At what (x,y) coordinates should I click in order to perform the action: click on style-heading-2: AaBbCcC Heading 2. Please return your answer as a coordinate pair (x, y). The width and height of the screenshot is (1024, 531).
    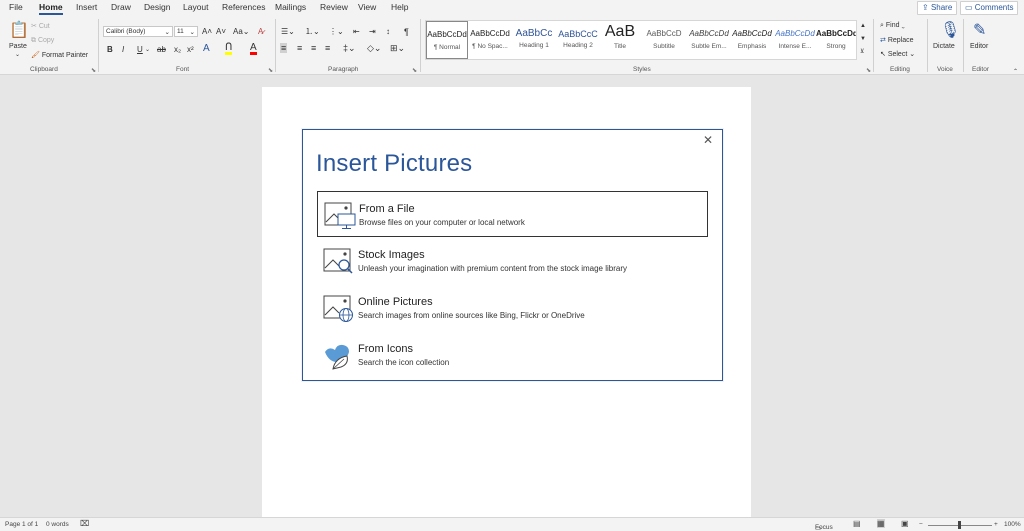
    Looking at the image, I should click on (578, 39).